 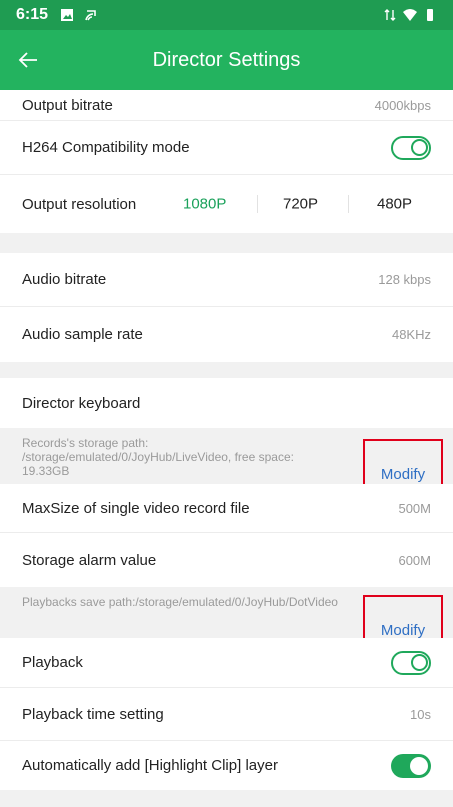 I want to click on cast-icon, so click(x=90, y=15).